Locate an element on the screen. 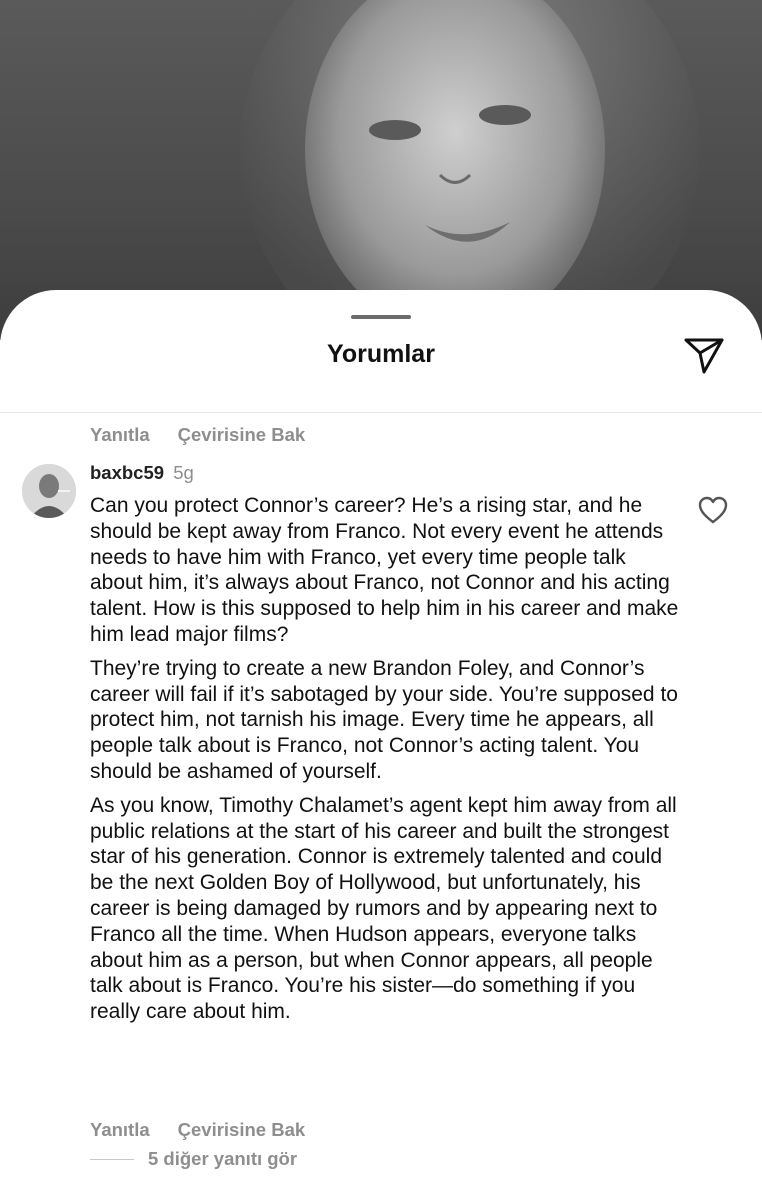 The width and height of the screenshot is (762, 1200). heart-outline-icon is located at coordinates (713, 510).